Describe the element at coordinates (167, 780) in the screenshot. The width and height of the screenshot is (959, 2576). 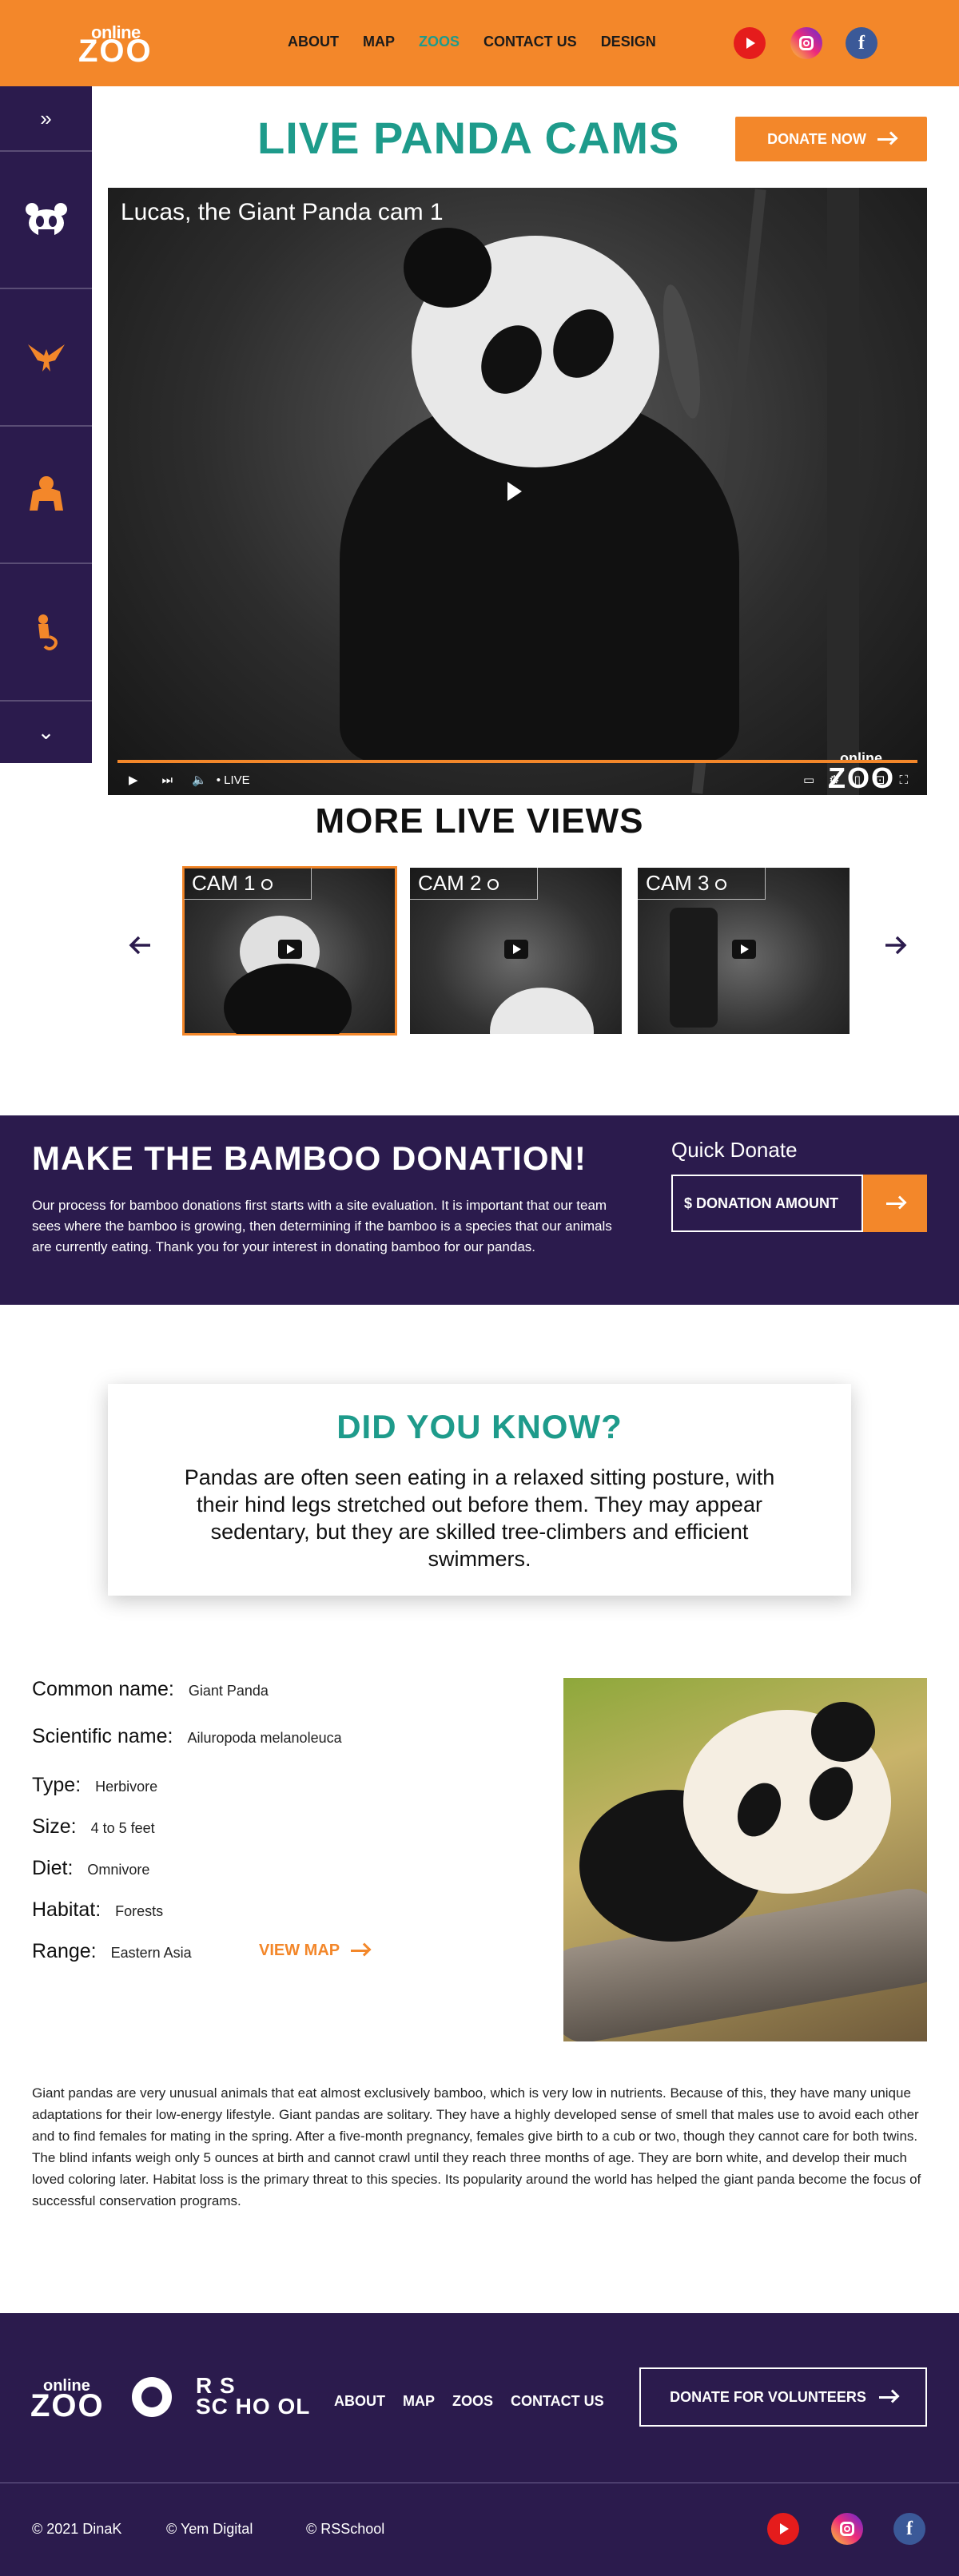
I see `next-icon: ⏭` at that location.